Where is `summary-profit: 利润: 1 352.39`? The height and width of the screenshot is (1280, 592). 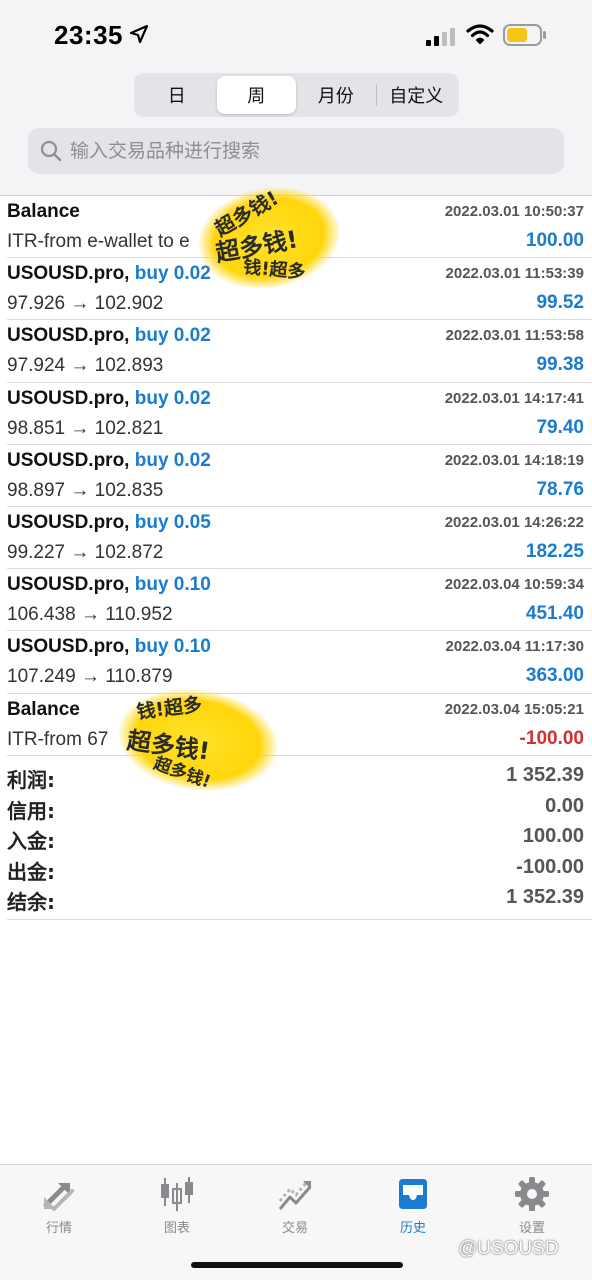 summary-profit: 利润: 1 352.39 is located at coordinates (299, 777).